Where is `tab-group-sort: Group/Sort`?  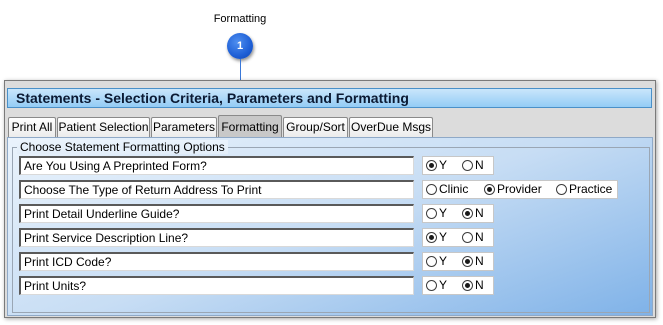 tab-group-sort: Group/Sort is located at coordinates (315, 127).